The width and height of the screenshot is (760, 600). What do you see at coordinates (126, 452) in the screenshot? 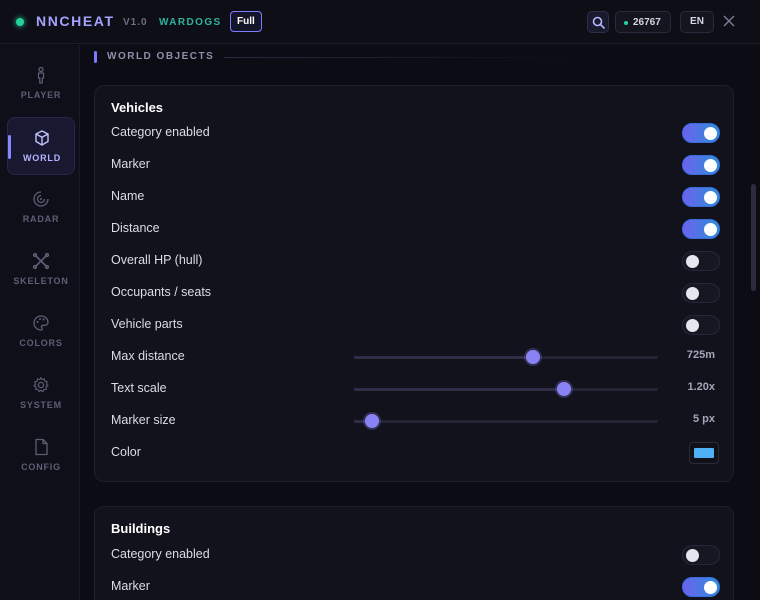
I see `row-label: Color` at bounding box center [126, 452].